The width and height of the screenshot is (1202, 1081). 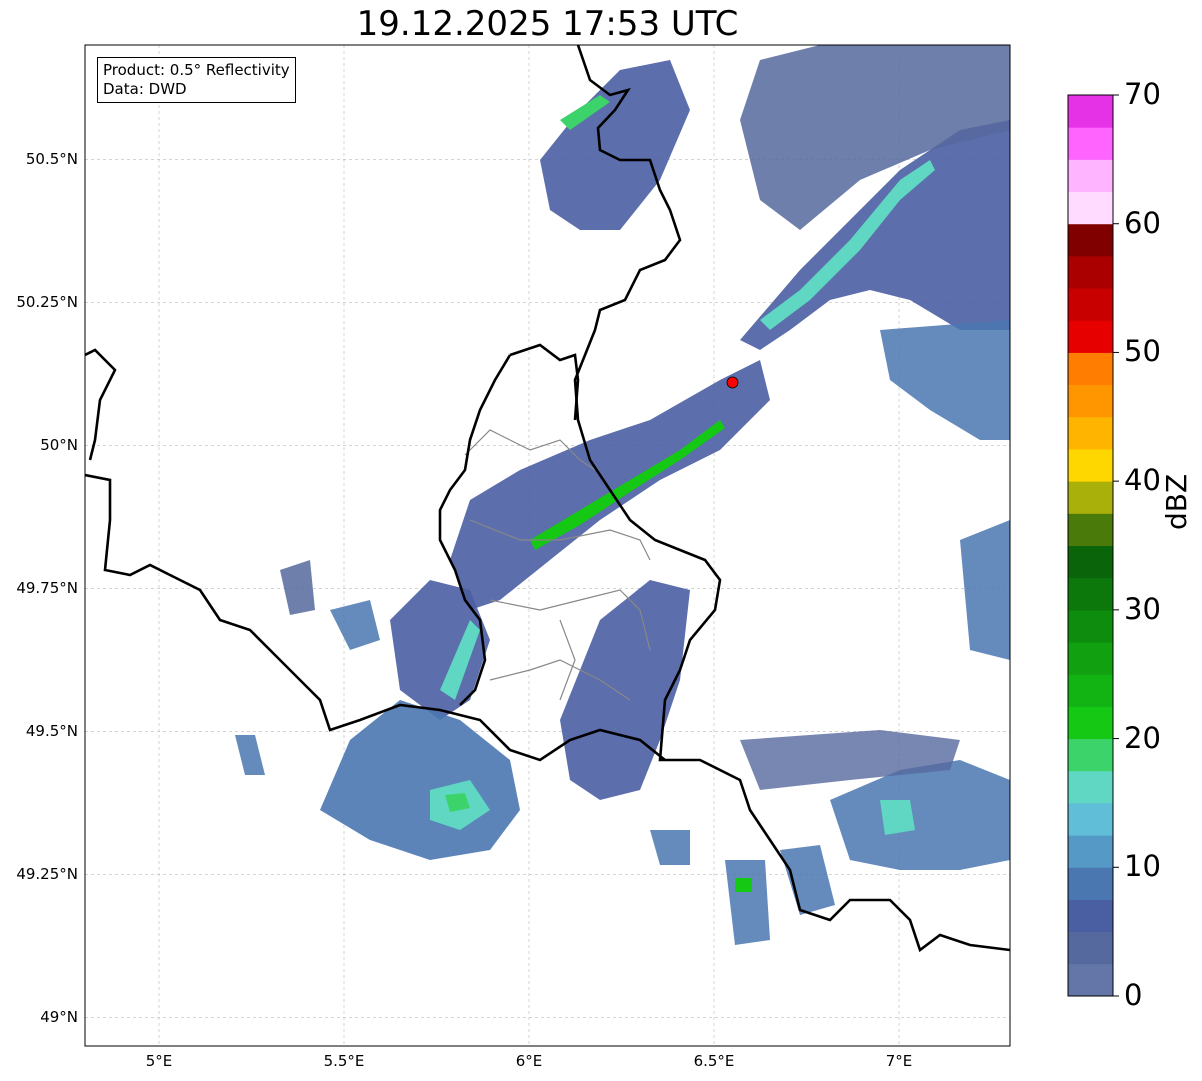 I want to click on x-tick-label: 5°E, so click(x=159, y=1061).